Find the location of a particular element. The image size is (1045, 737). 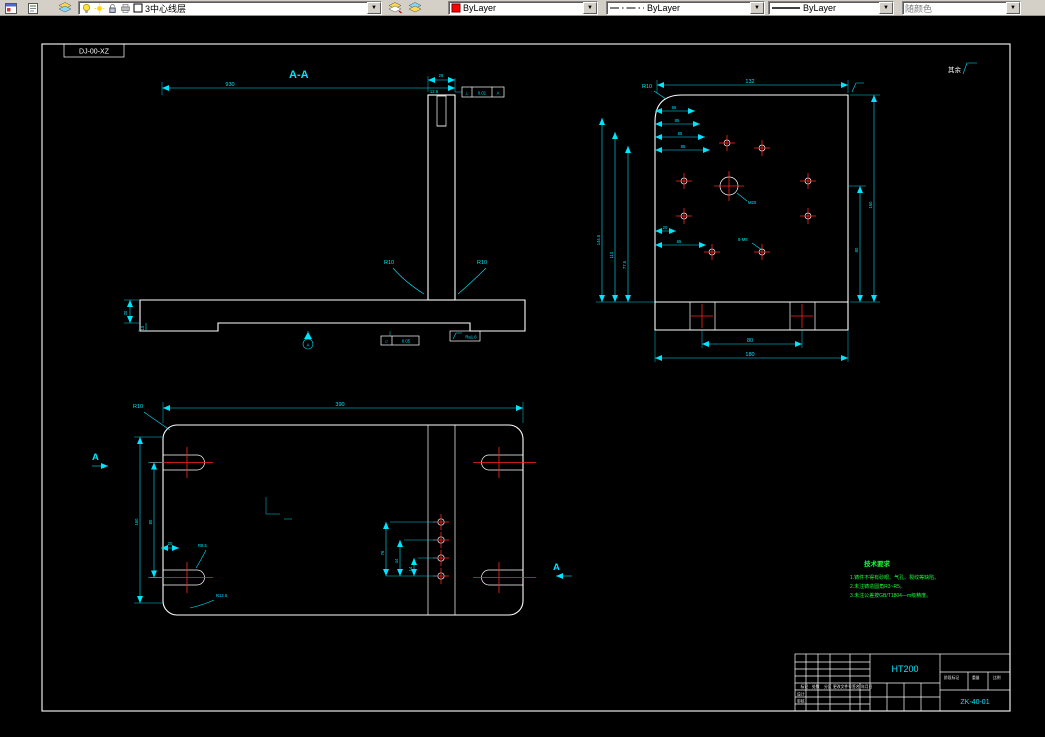

color-combo: ByLayer ▼ is located at coordinates (523, 8).